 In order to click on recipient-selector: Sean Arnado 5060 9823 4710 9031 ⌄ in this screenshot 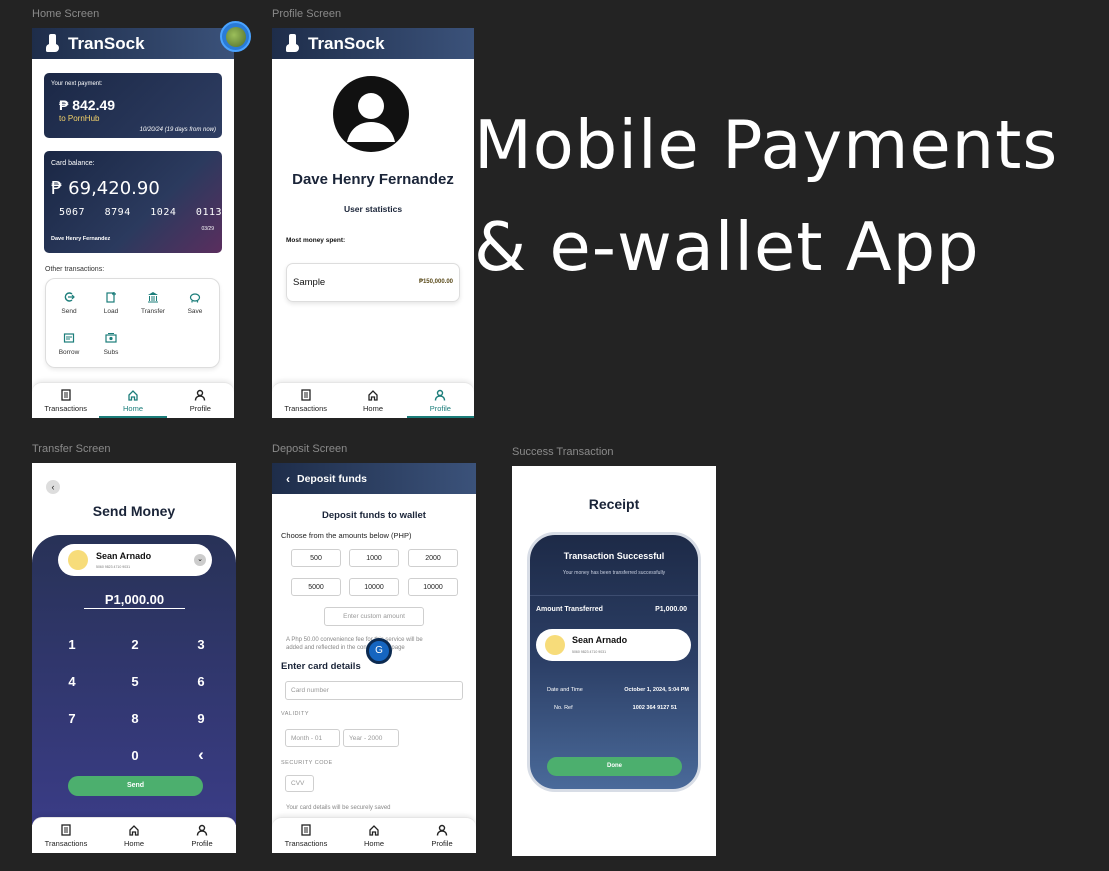, I will do `click(135, 560)`.